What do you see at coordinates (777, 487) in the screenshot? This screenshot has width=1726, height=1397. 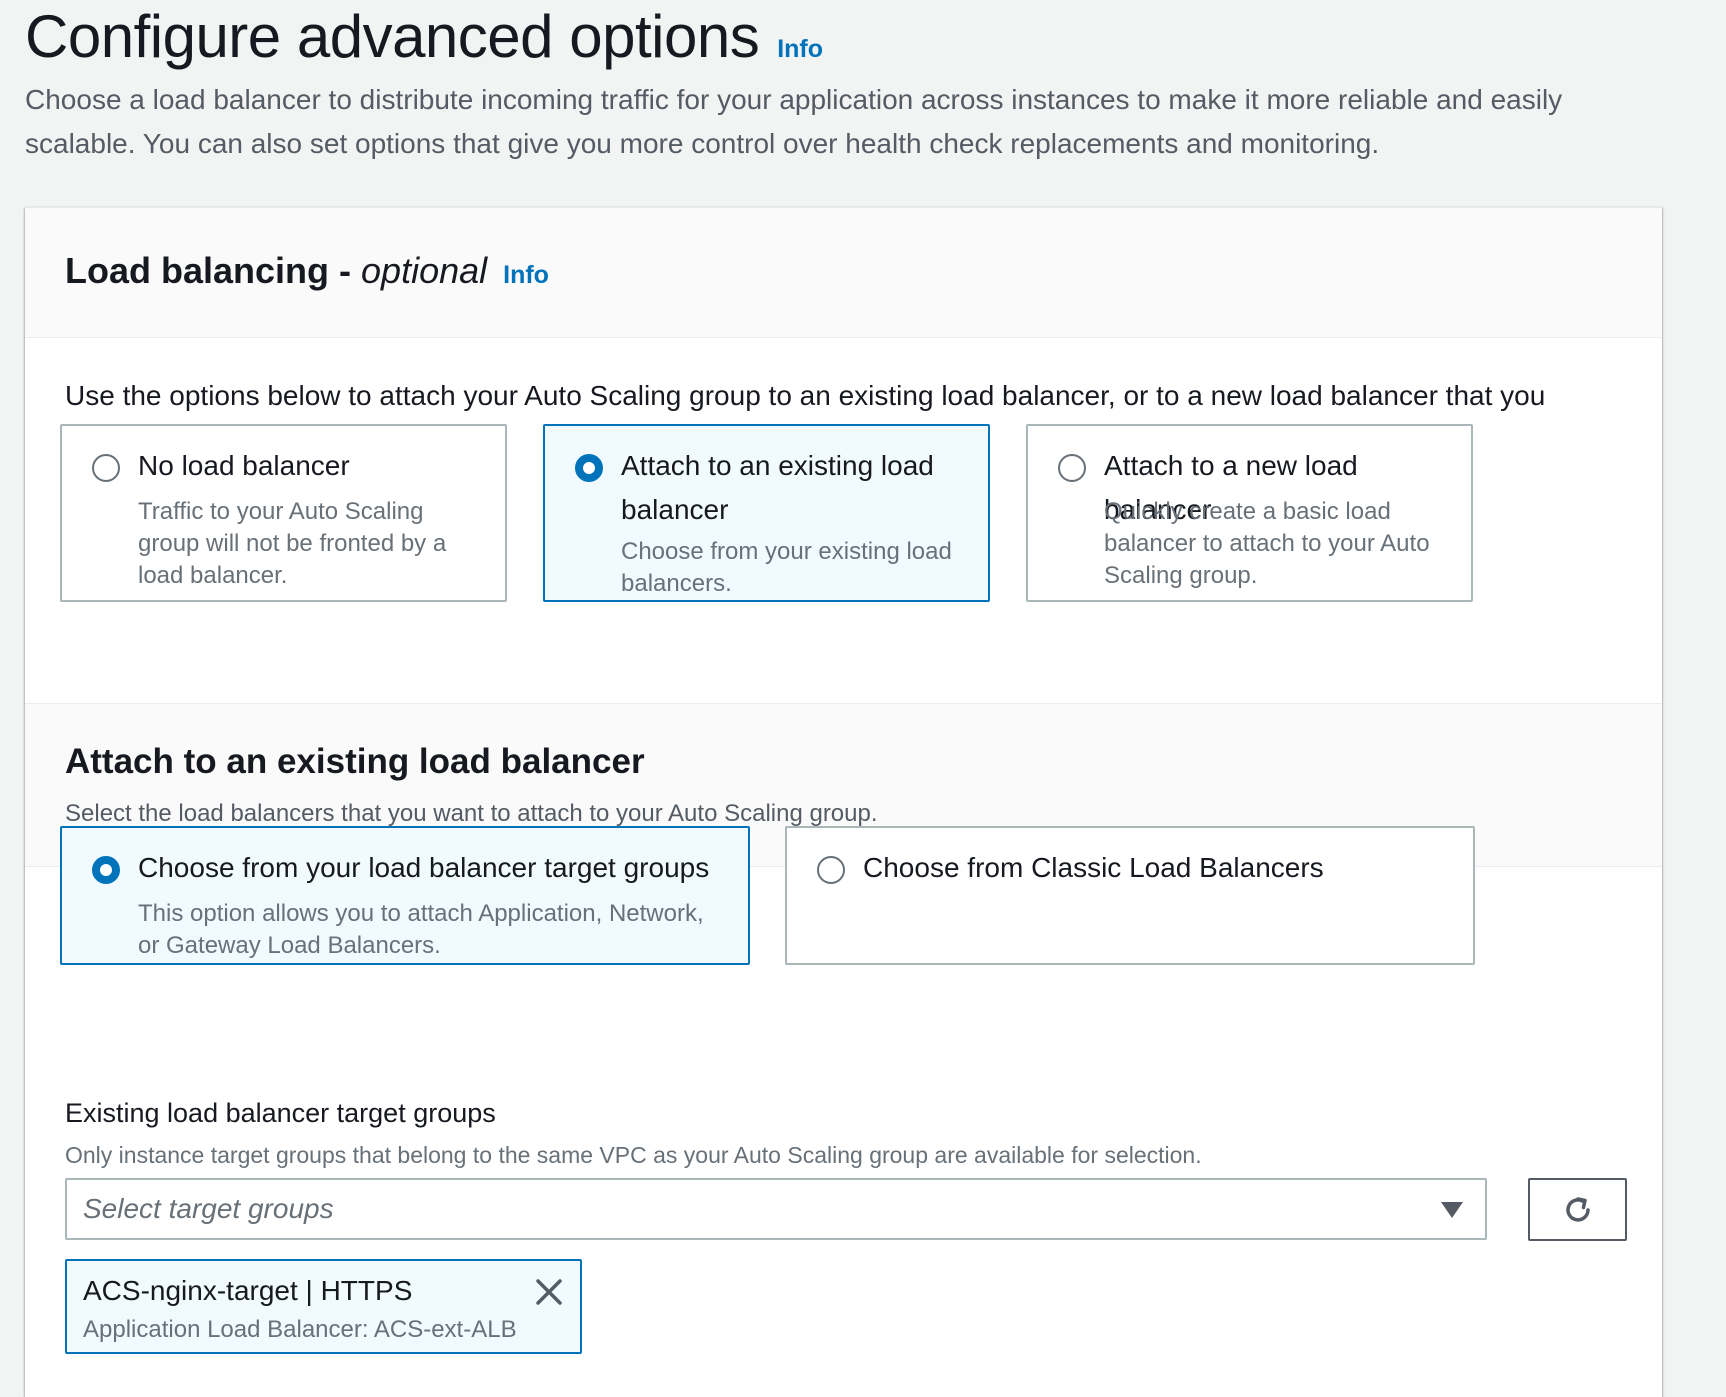 I see `option-label: Attach to an existing load balancer` at bounding box center [777, 487].